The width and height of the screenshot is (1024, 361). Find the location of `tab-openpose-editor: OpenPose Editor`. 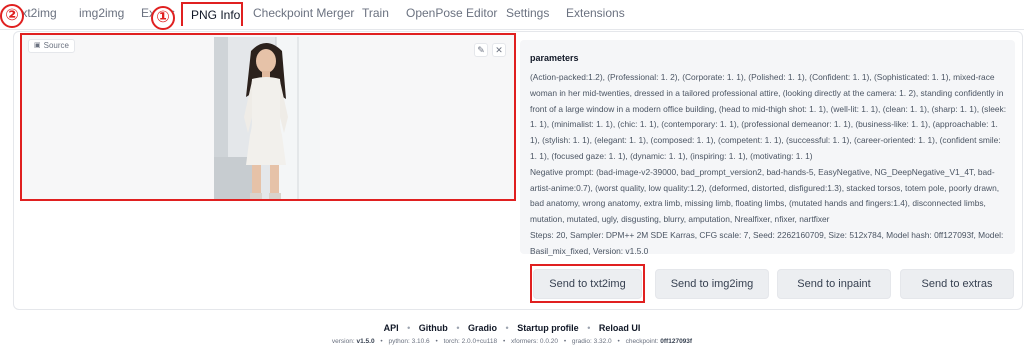

tab-openpose-editor: OpenPose Editor is located at coordinates (451, 13).